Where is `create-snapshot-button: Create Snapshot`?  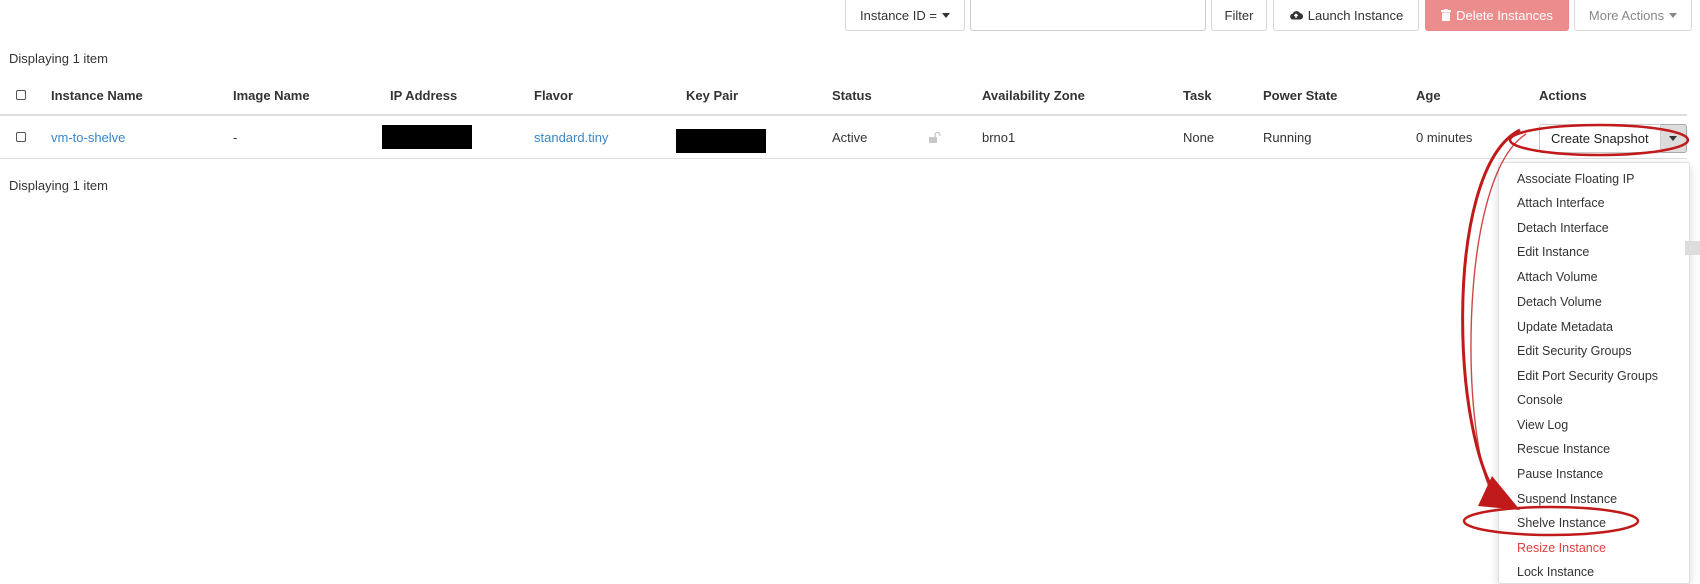 create-snapshot-button: Create Snapshot is located at coordinates (1600, 138).